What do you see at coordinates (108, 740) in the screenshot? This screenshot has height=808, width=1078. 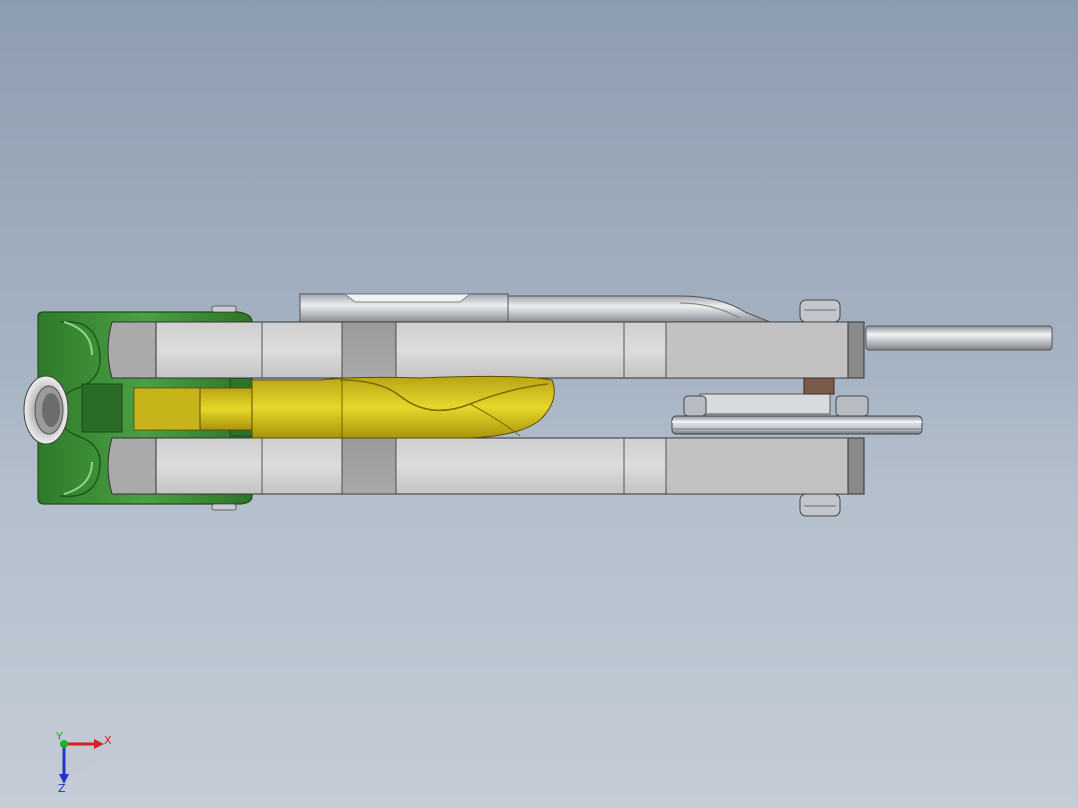 I see `x-axis-label: X` at bounding box center [108, 740].